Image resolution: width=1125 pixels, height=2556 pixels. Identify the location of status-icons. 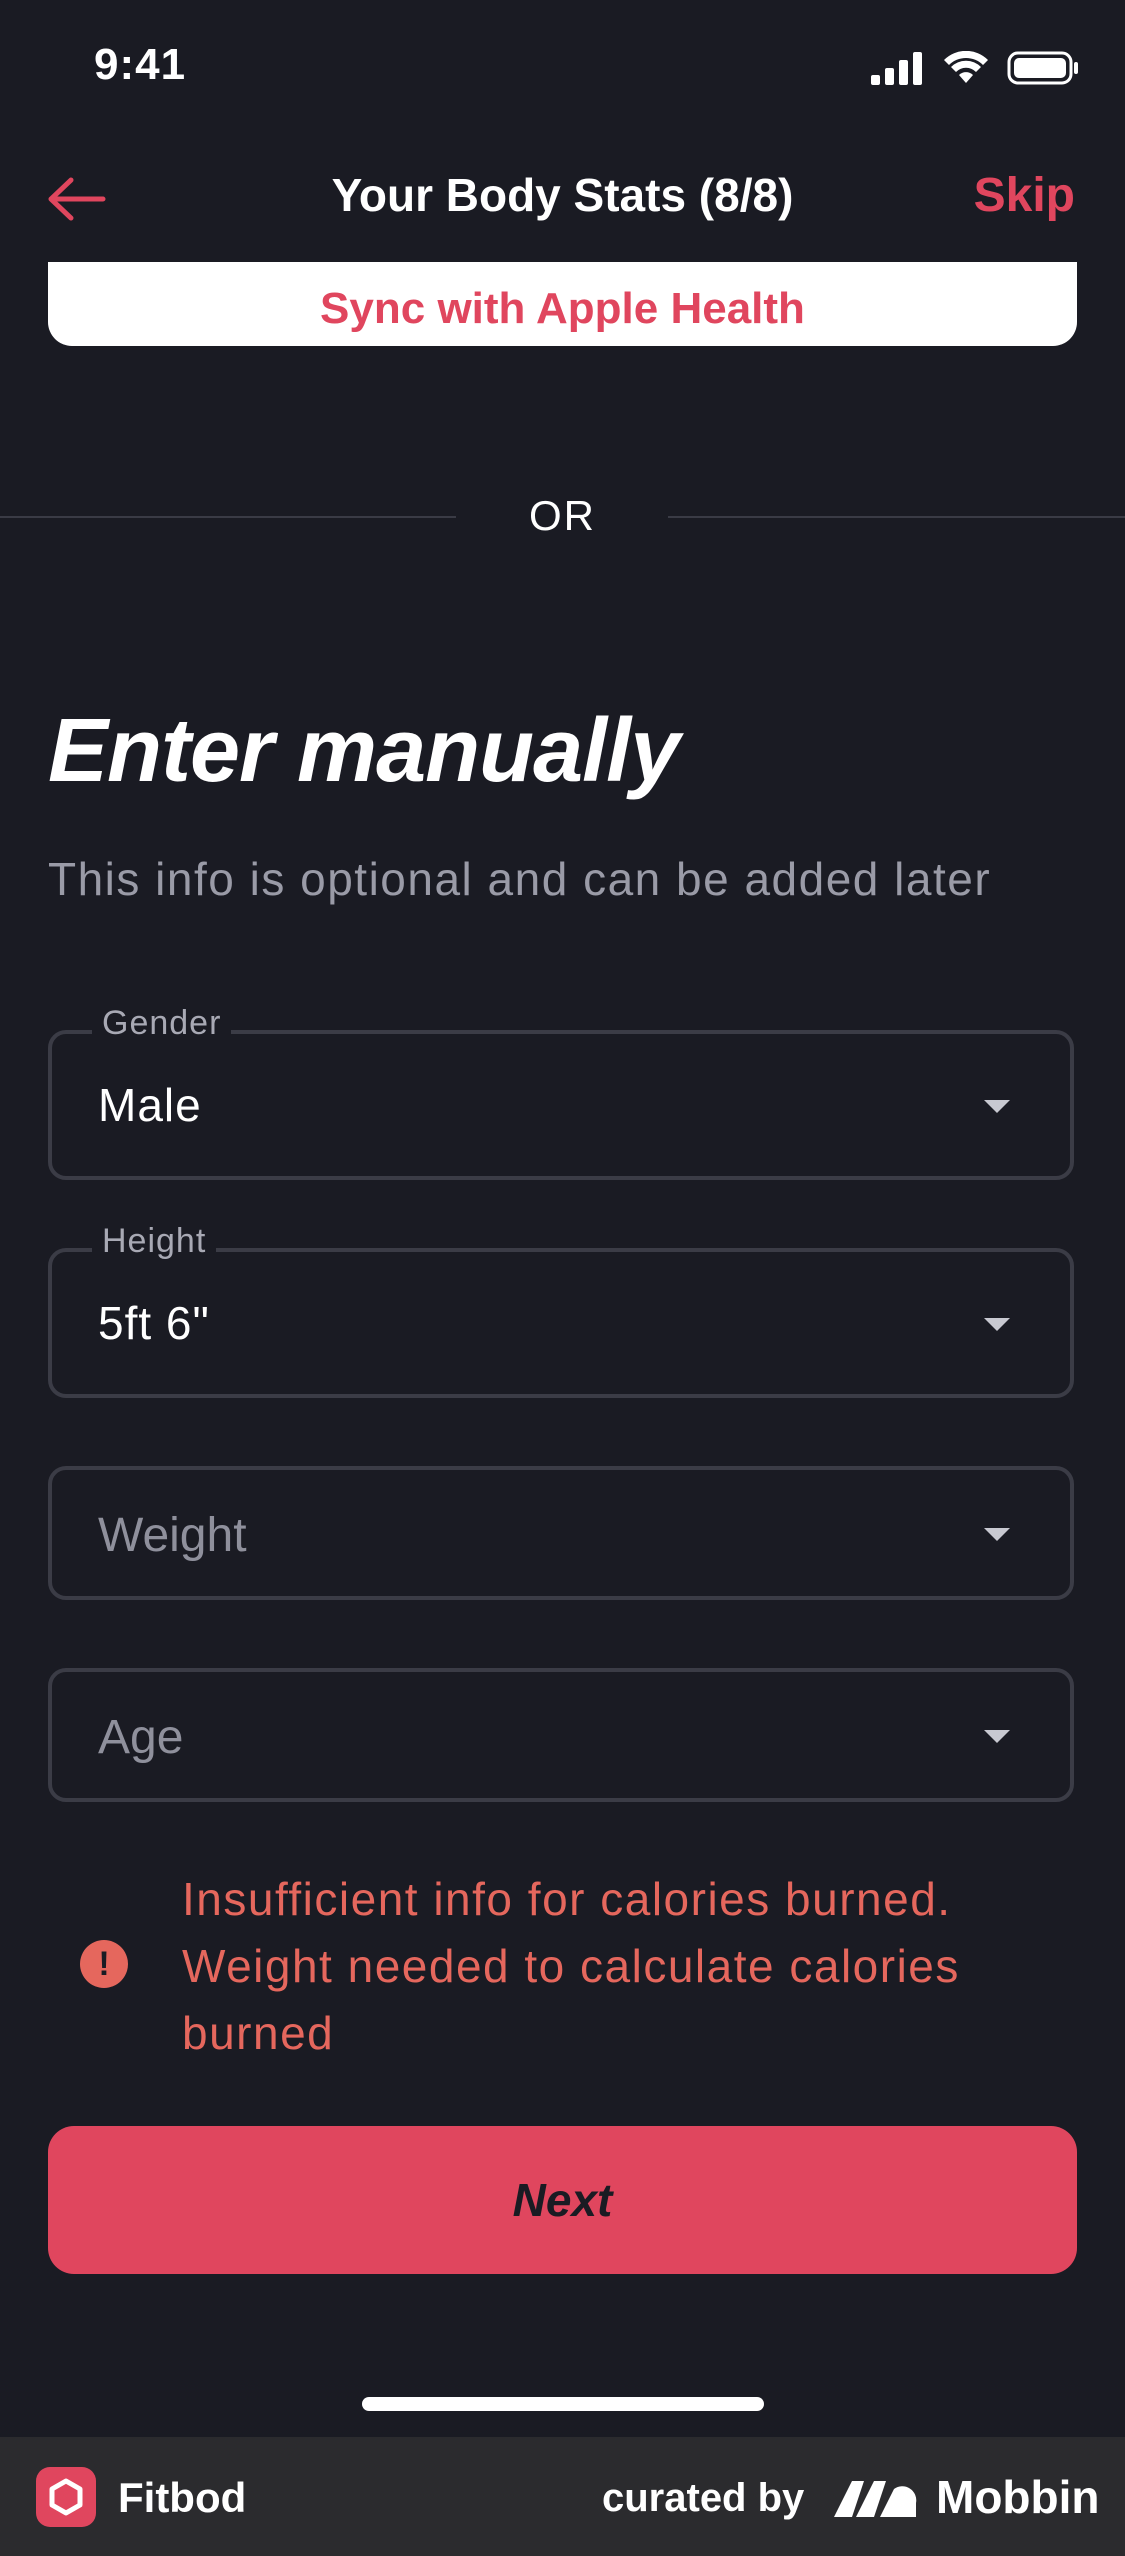
(975, 68).